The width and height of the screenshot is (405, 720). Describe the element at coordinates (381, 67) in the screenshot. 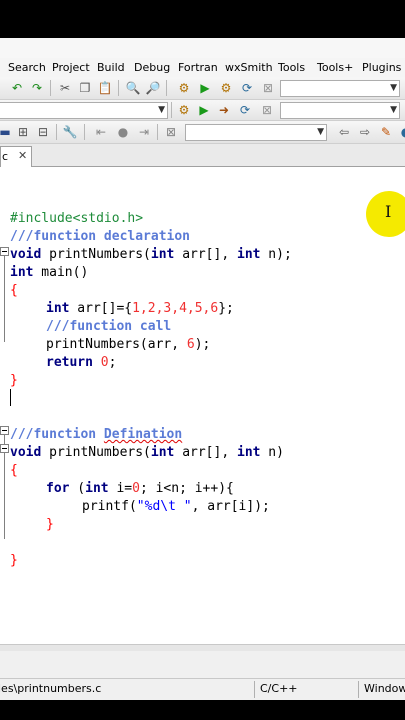

I see `menu-plugins: Plugins` at that location.